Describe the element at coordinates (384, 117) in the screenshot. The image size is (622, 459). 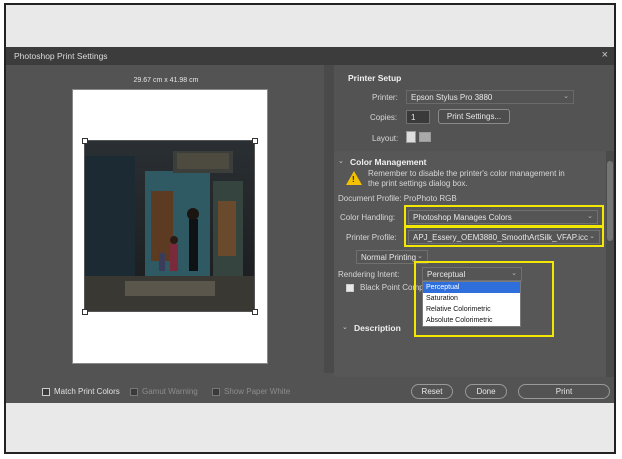
I see `copies-label: Copies:` at that location.